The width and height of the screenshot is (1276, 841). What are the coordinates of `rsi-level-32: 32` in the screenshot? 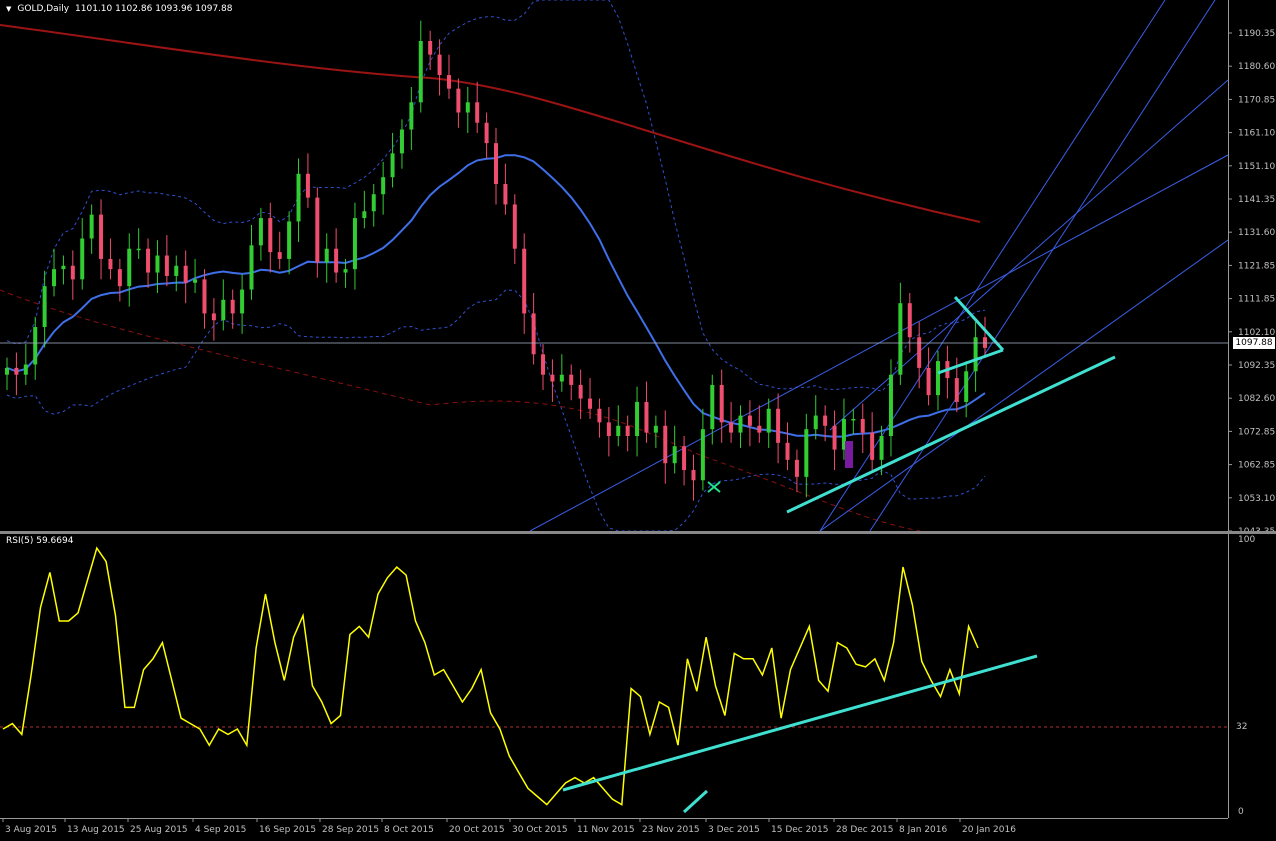 It's located at (1242, 727).